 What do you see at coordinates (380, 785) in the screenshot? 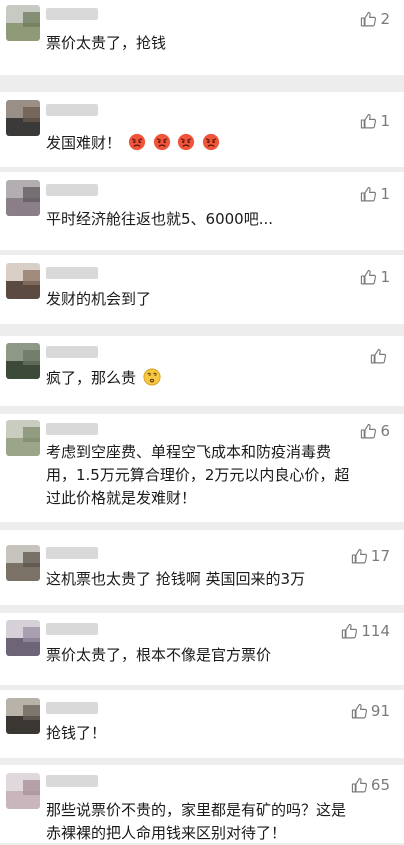
I see `like-count: 65` at bounding box center [380, 785].